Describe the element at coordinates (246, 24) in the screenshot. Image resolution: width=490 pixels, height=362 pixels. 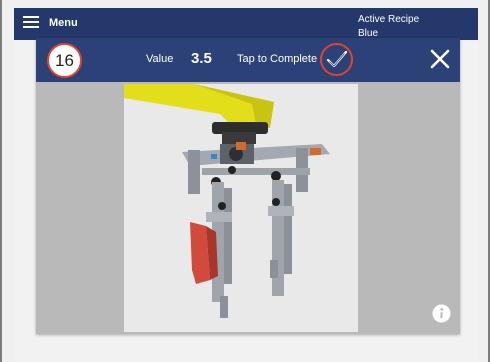
I see `top-bar: Menu Active Recipe Blue` at that location.